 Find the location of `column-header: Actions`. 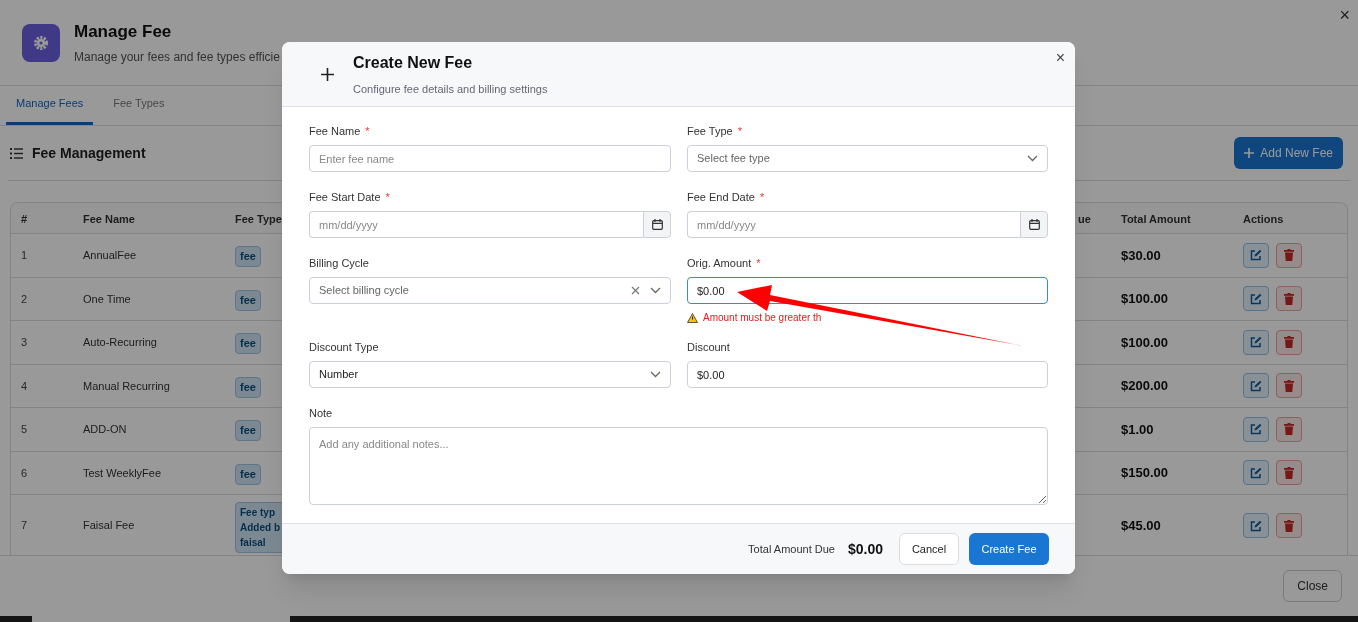

column-header: Actions is located at coordinates (1263, 219).